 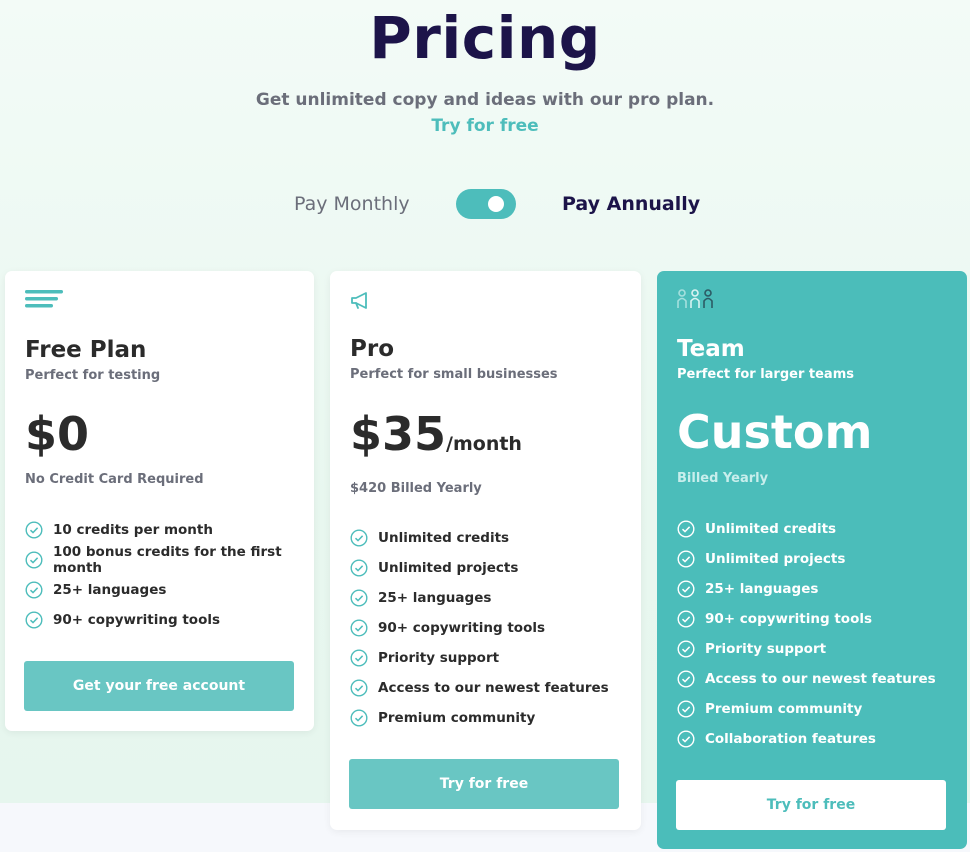 What do you see at coordinates (485, 38) in the screenshot?
I see `page-title: Pricing` at bounding box center [485, 38].